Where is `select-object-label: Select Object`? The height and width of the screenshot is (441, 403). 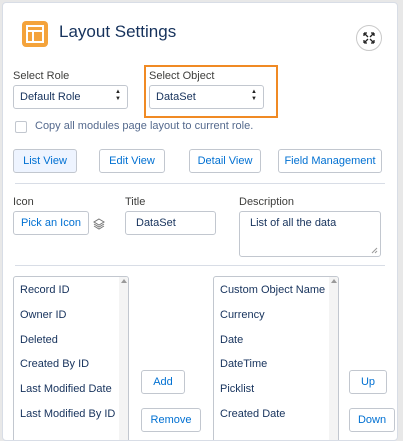
select-object-label: Select Object is located at coordinates (182, 76).